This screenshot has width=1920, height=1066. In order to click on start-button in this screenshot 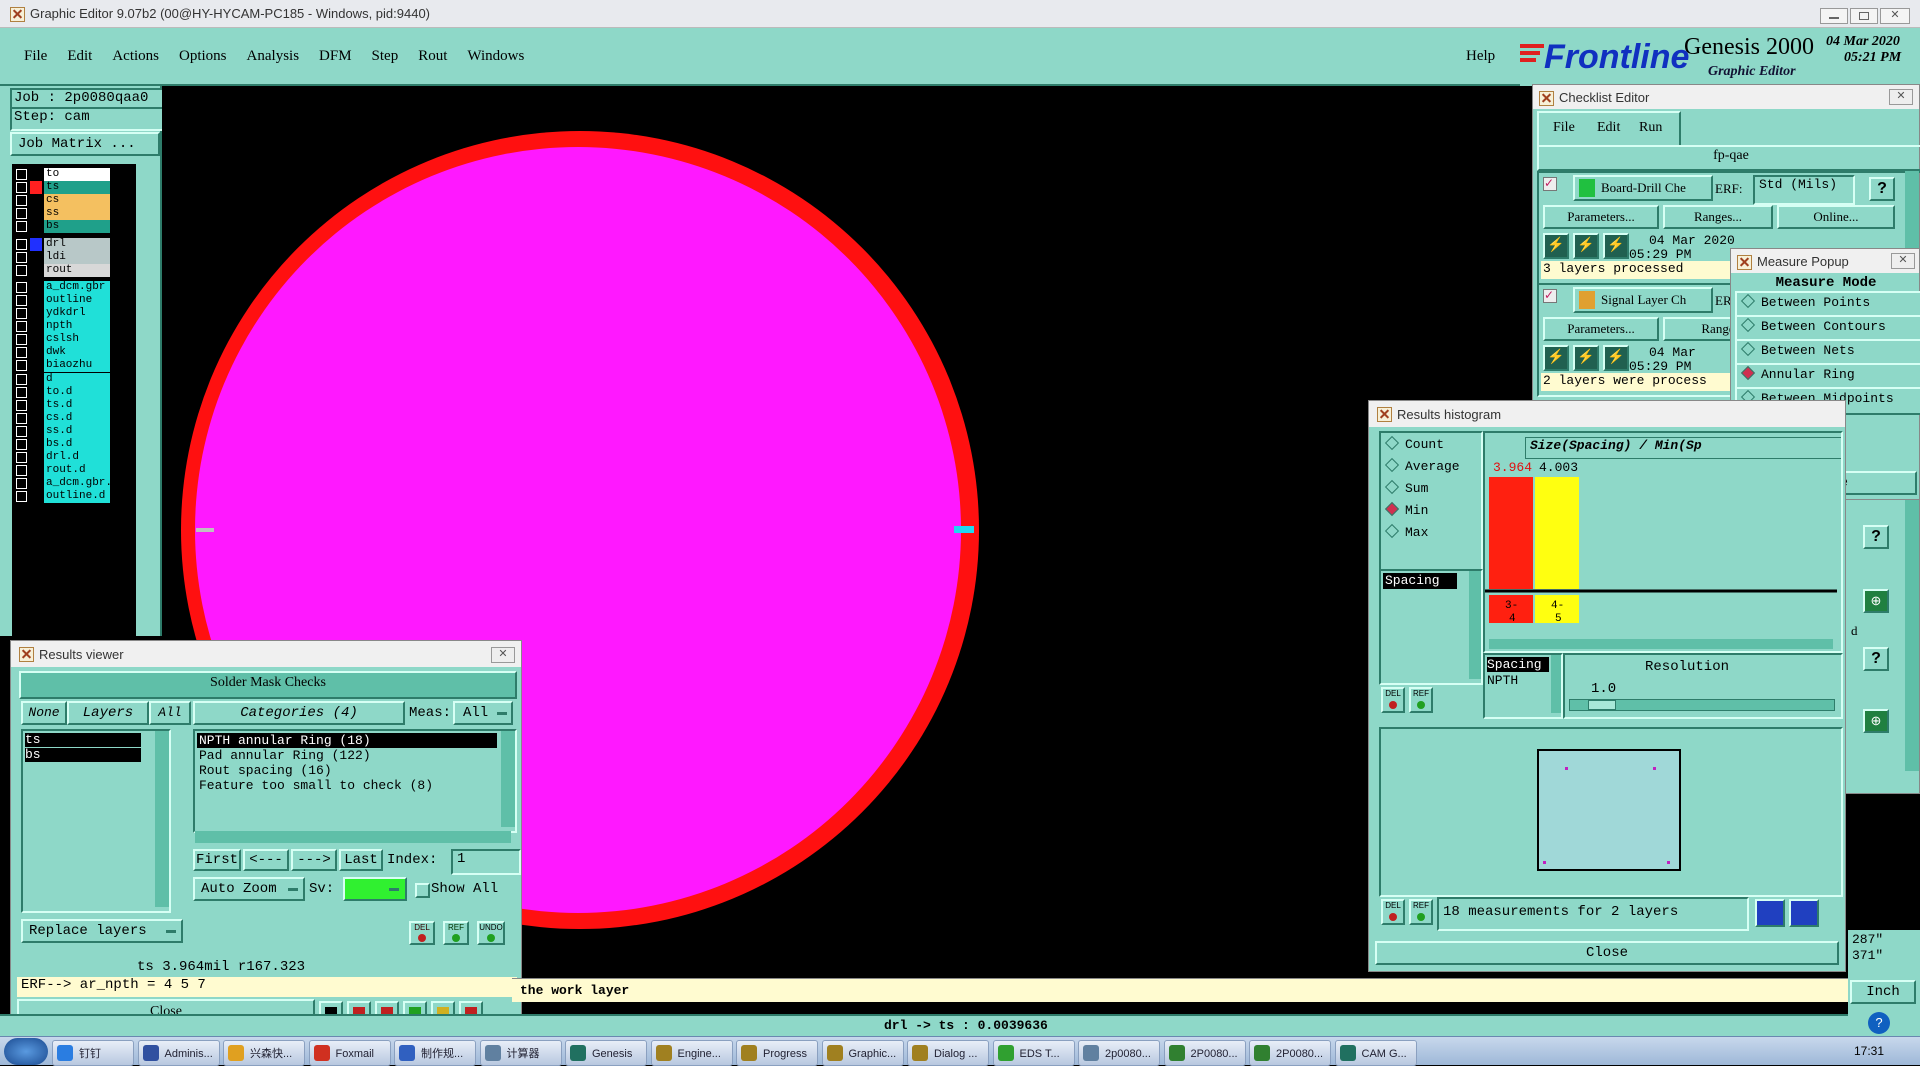, I will do `click(26, 1051)`.